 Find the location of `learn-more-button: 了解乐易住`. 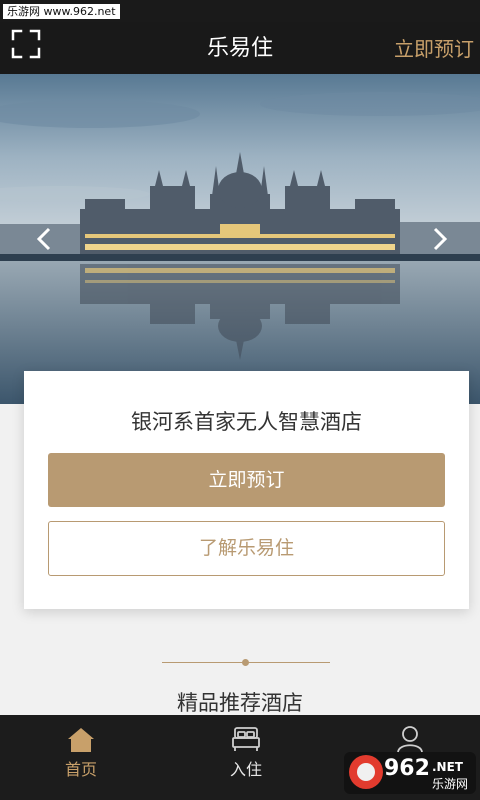

learn-more-button: 了解乐易住 is located at coordinates (246, 548).